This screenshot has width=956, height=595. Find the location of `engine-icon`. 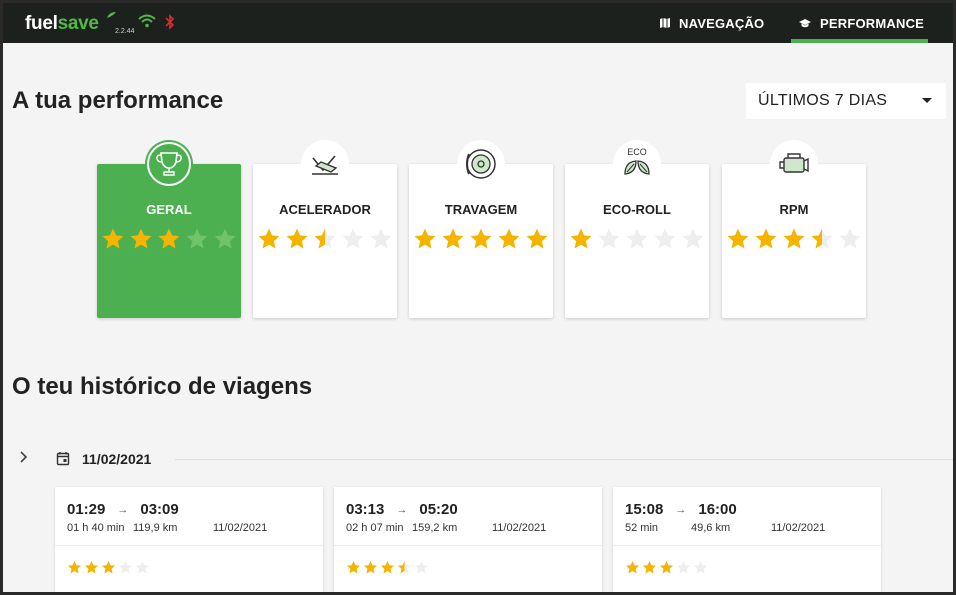

engine-icon is located at coordinates (794, 164).